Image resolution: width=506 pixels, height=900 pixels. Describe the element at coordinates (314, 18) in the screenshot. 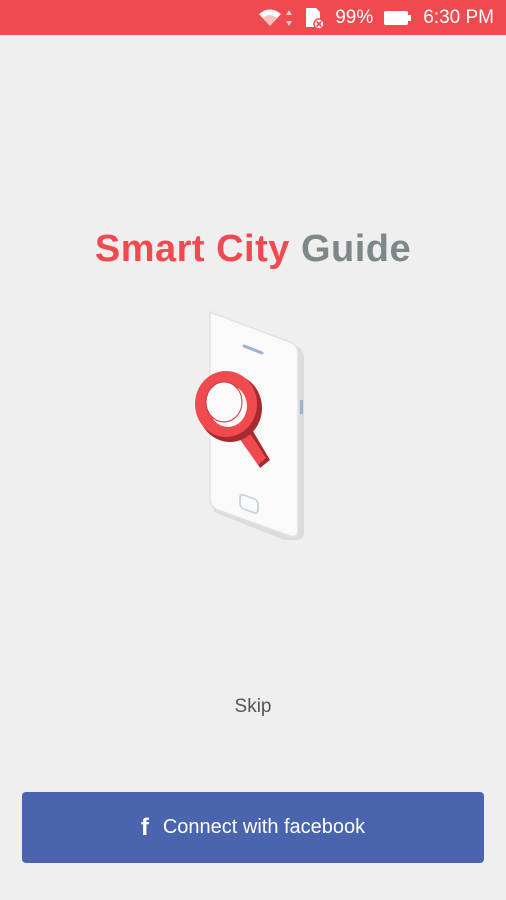

I see `sd-card-error-icon` at that location.